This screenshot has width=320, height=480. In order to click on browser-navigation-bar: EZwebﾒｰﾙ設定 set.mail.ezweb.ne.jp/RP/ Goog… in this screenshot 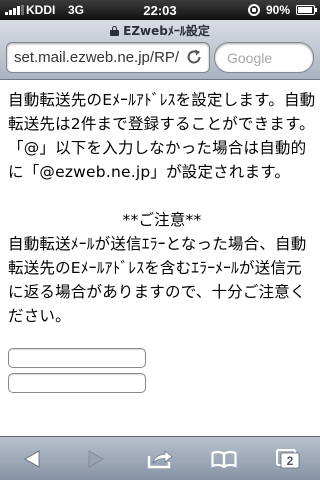, I will do `click(160, 50)`.